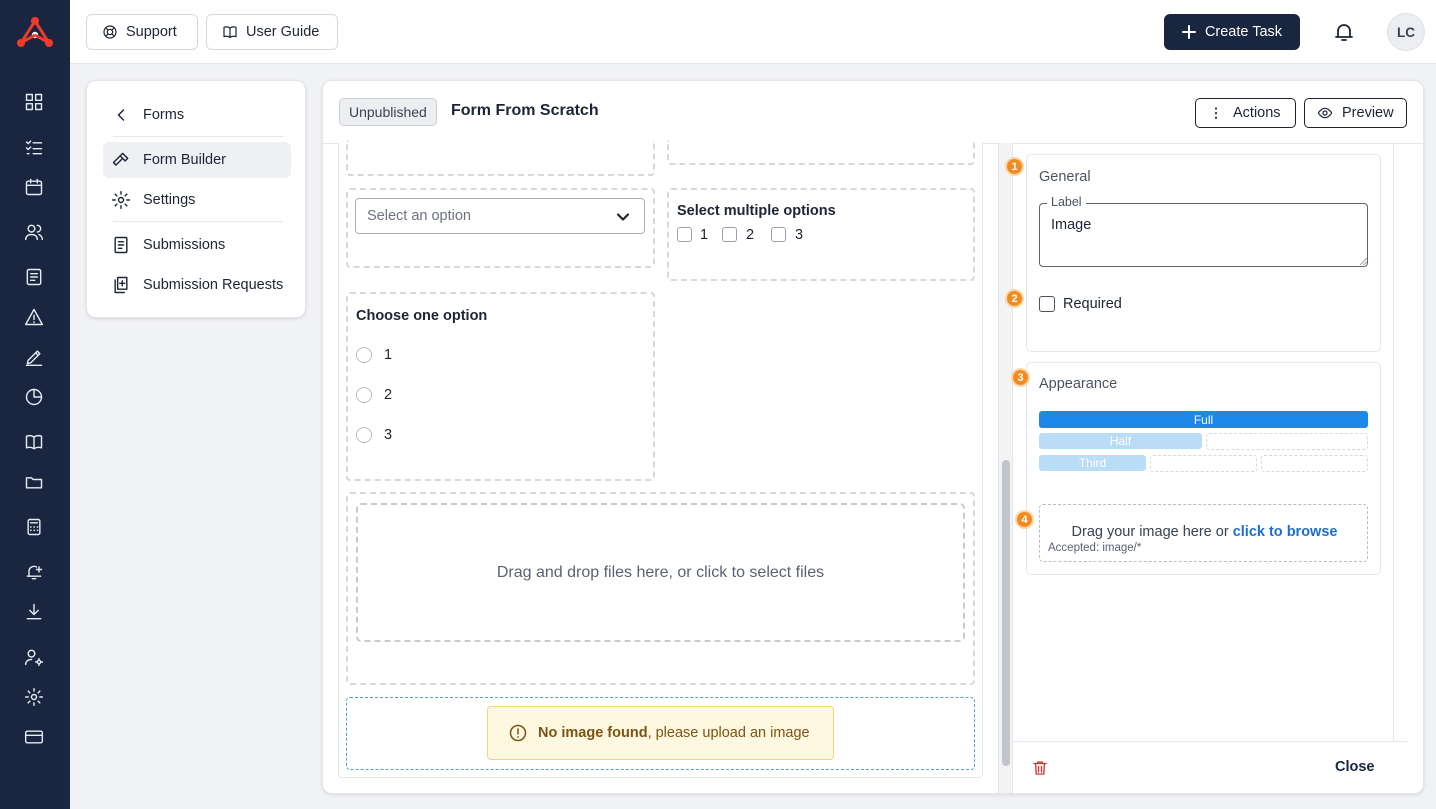 The image size is (1436, 809). What do you see at coordinates (184, 245) in the screenshot?
I see `nav-label: Submissions` at bounding box center [184, 245].